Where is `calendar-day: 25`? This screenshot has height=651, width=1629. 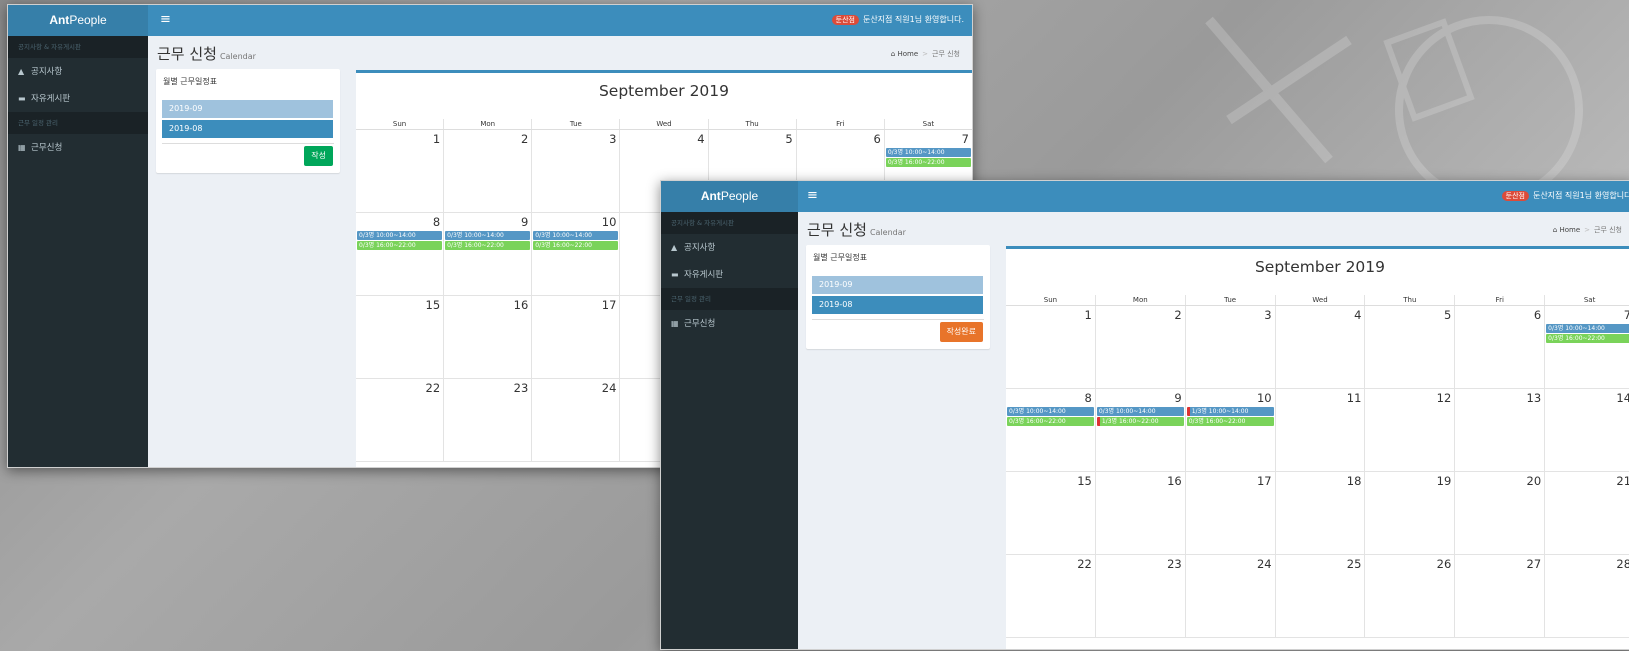
calendar-day: 25 is located at coordinates (1319, 596).